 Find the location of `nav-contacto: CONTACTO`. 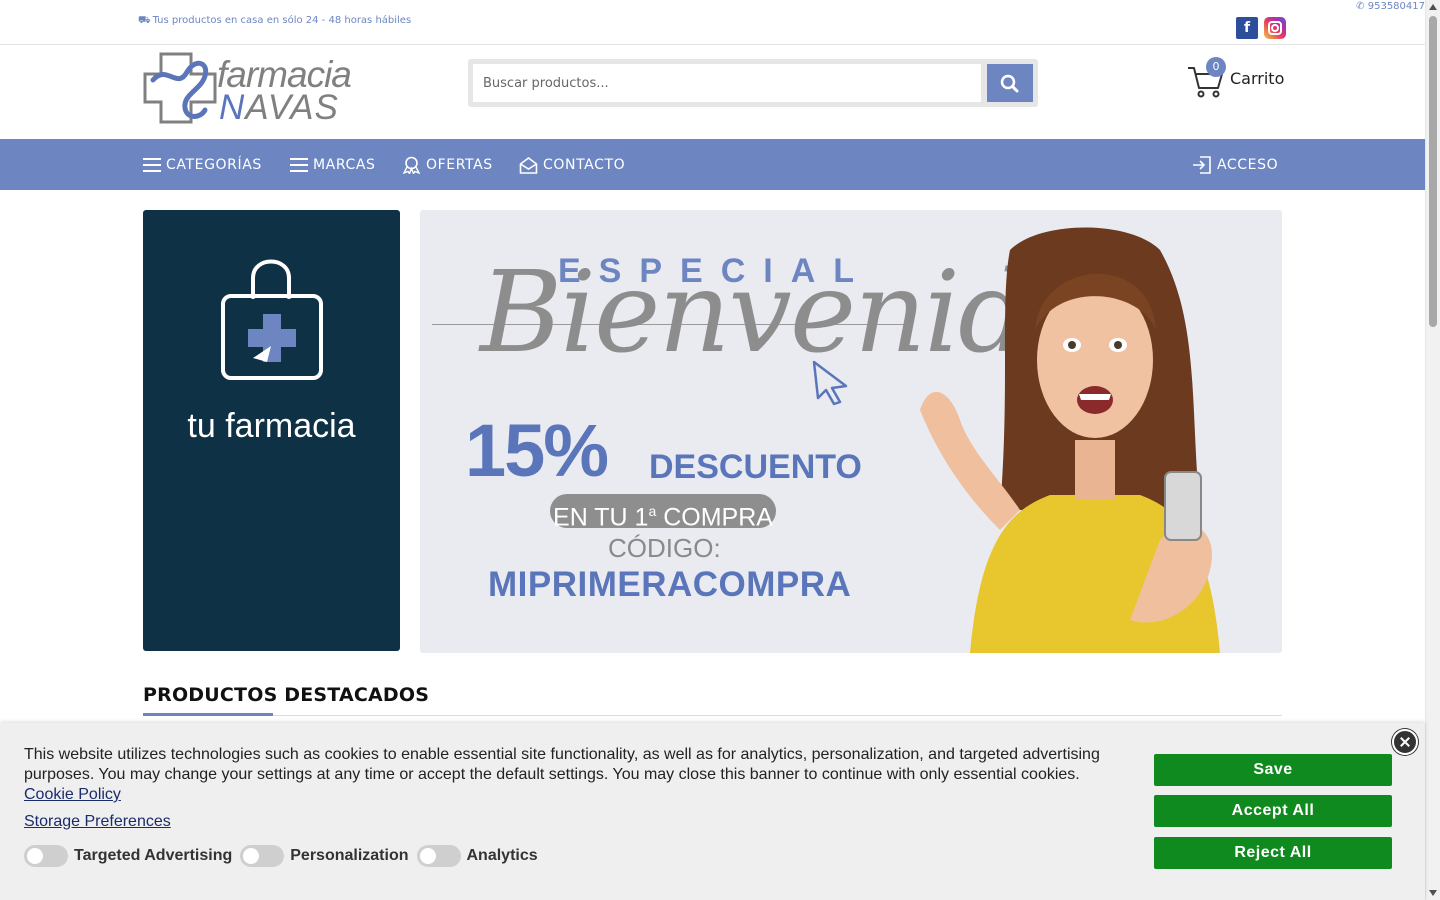

nav-contacto: CONTACTO is located at coordinates (572, 164).